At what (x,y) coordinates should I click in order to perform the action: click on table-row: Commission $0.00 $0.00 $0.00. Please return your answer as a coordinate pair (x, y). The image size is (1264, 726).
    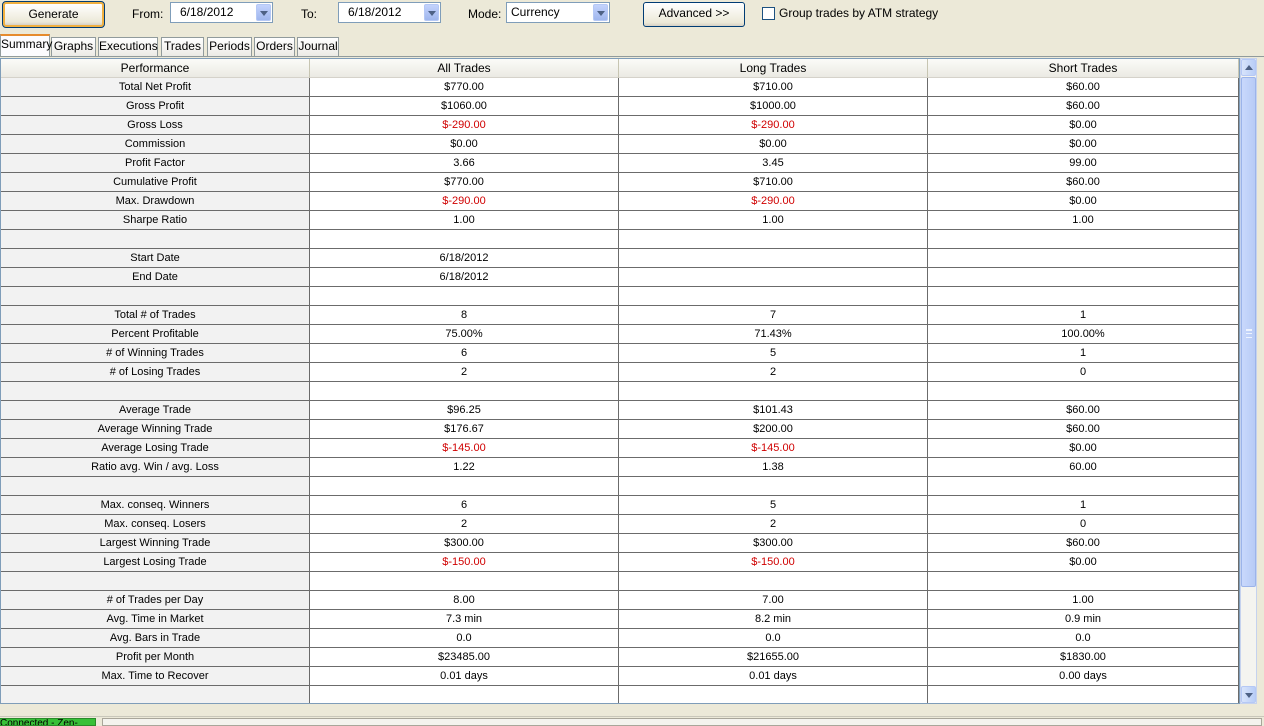
    Looking at the image, I should click on (620, 144).